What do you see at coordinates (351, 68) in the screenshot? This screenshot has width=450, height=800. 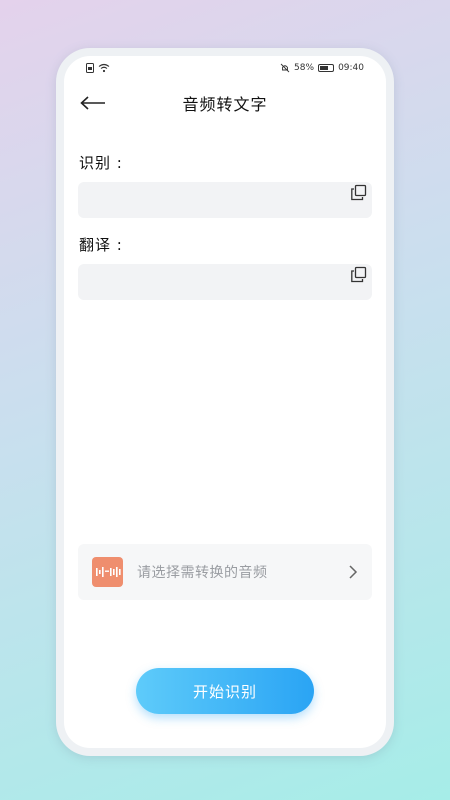 I see `clock: 09:40` at bounding box center [351, 68].